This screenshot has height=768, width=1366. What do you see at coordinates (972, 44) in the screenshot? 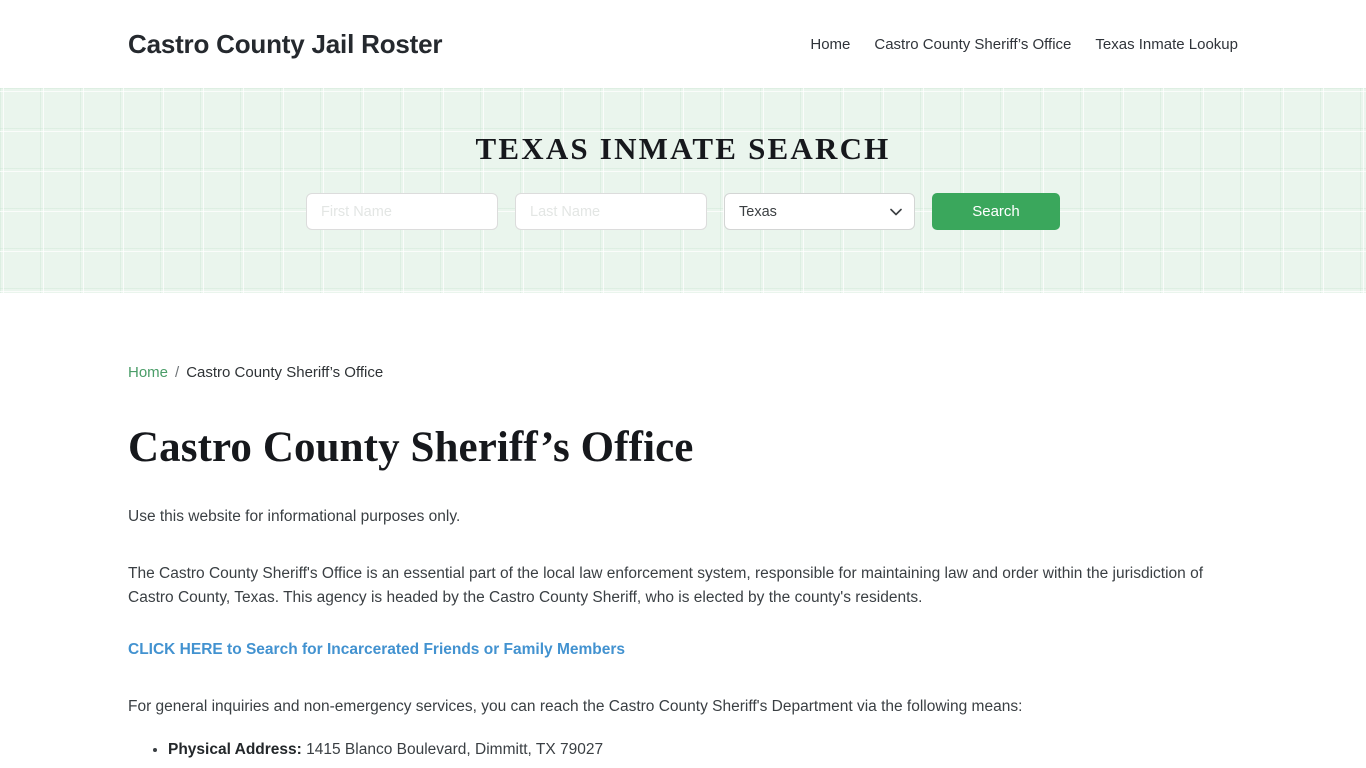
I see `nav-item-castro-county-sheriffs-office: Castro County Sheriff’s Office` at bounding box center [972, 44].